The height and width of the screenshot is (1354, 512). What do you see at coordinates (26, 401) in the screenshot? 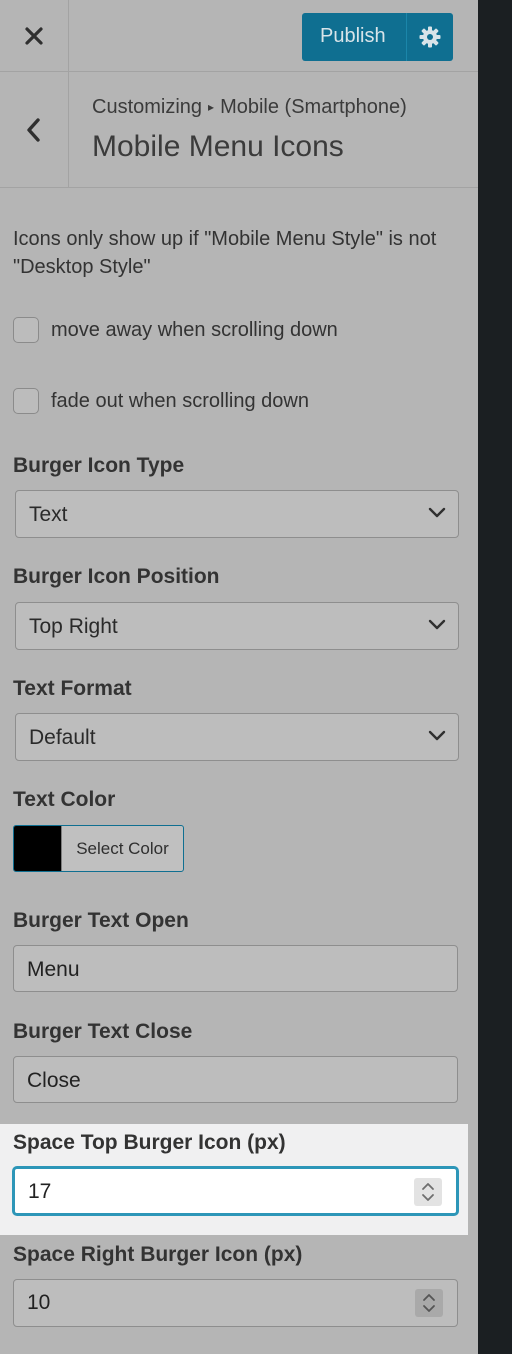
I see `fade-out-checkbox` at bounding box center [26, 401].